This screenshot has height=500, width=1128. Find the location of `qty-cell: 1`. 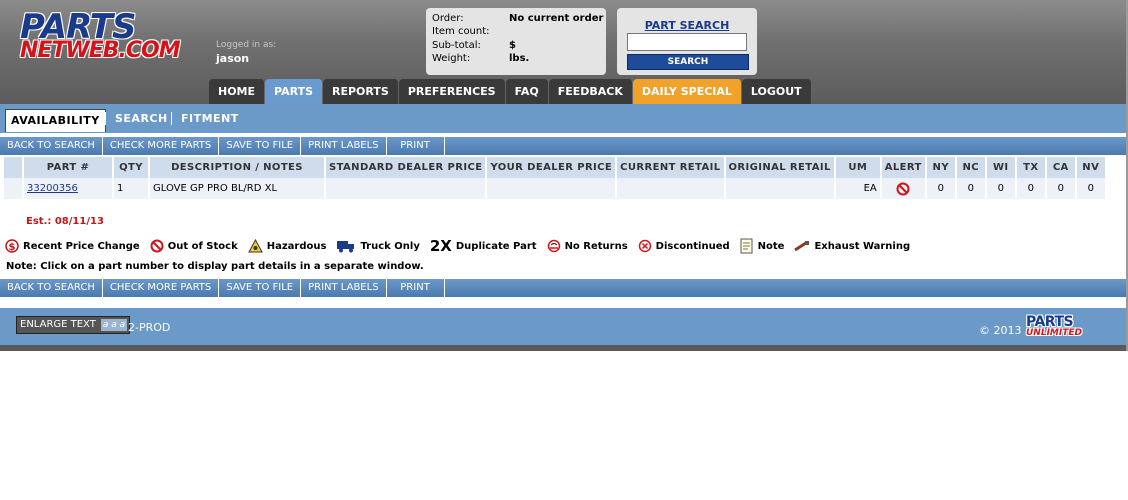

qty-cell: 1 is located at coordinates (131, 188).